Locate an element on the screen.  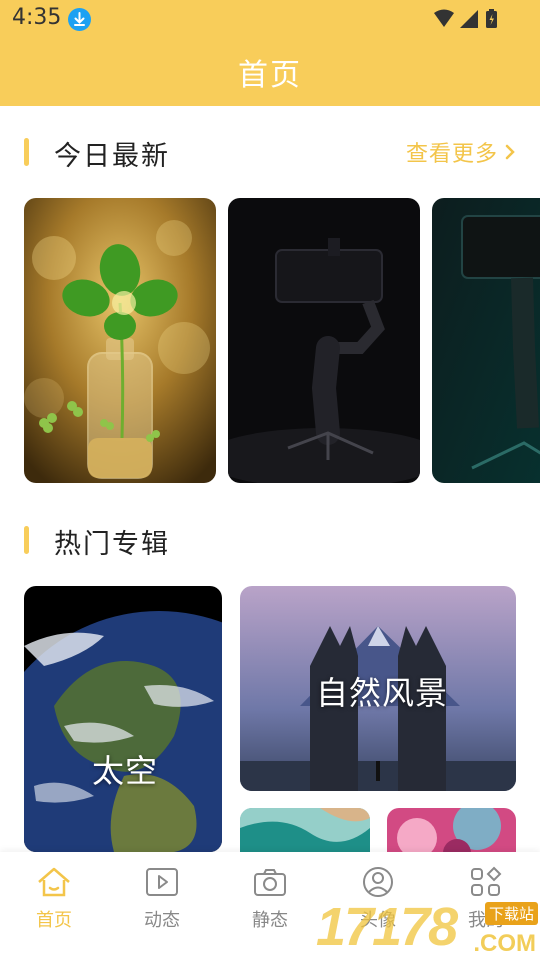
nav-static: 静态 is located at coordinates (270, 906).